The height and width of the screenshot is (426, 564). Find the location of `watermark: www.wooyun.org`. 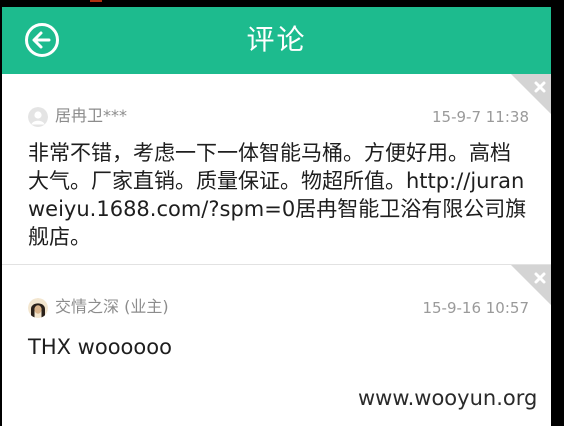

watermark: www.wooyun.org is located at coordinates (448, 398).